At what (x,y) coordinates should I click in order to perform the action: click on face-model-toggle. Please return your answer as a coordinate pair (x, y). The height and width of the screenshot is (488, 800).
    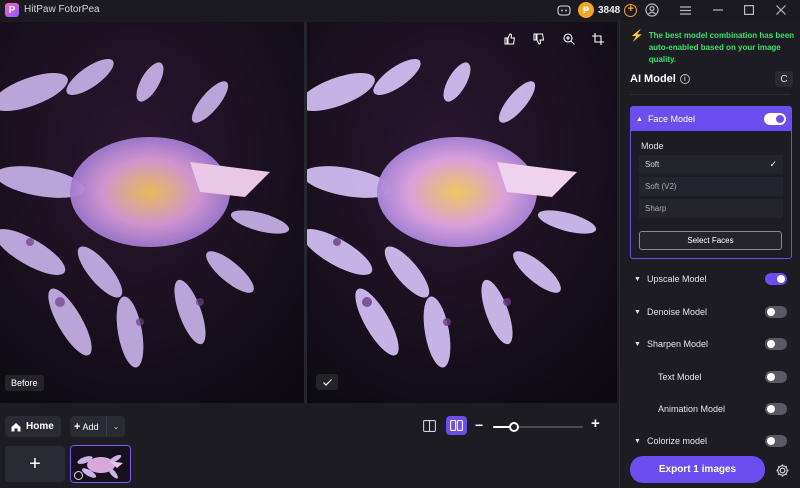
    Looking at the image, I should click on (775, 119).